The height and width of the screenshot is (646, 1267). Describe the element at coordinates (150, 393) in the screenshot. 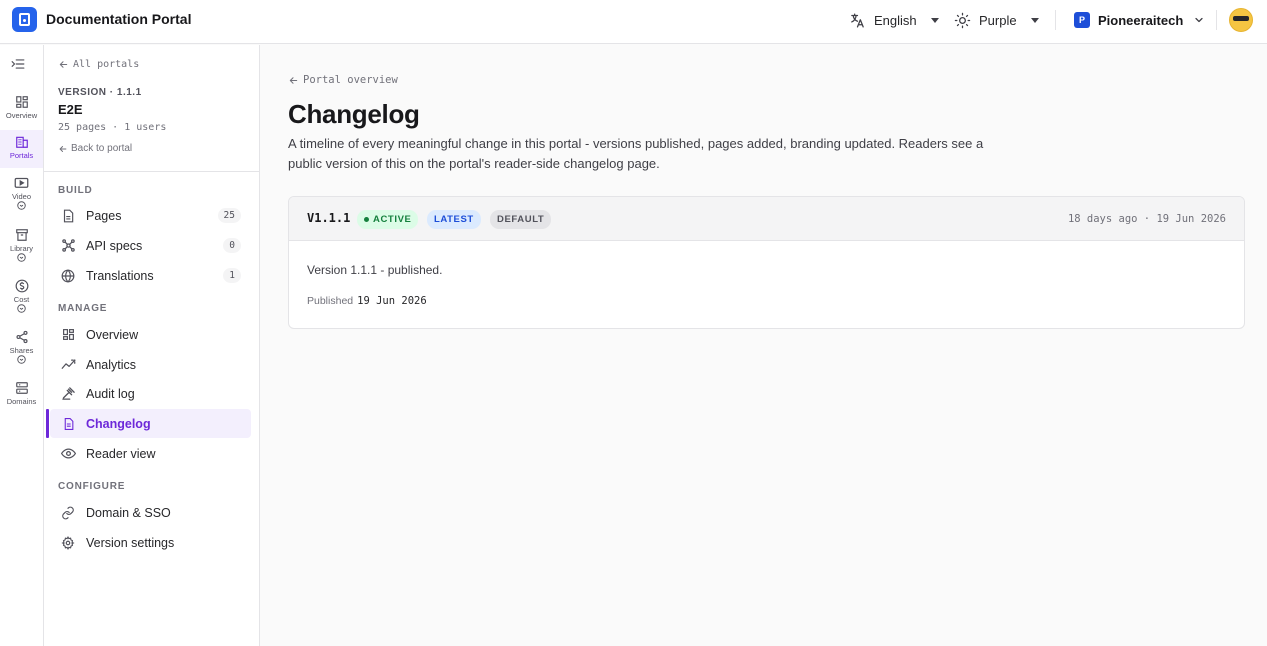

I see `sidebar-item-audit-log: Audit log` at that location.